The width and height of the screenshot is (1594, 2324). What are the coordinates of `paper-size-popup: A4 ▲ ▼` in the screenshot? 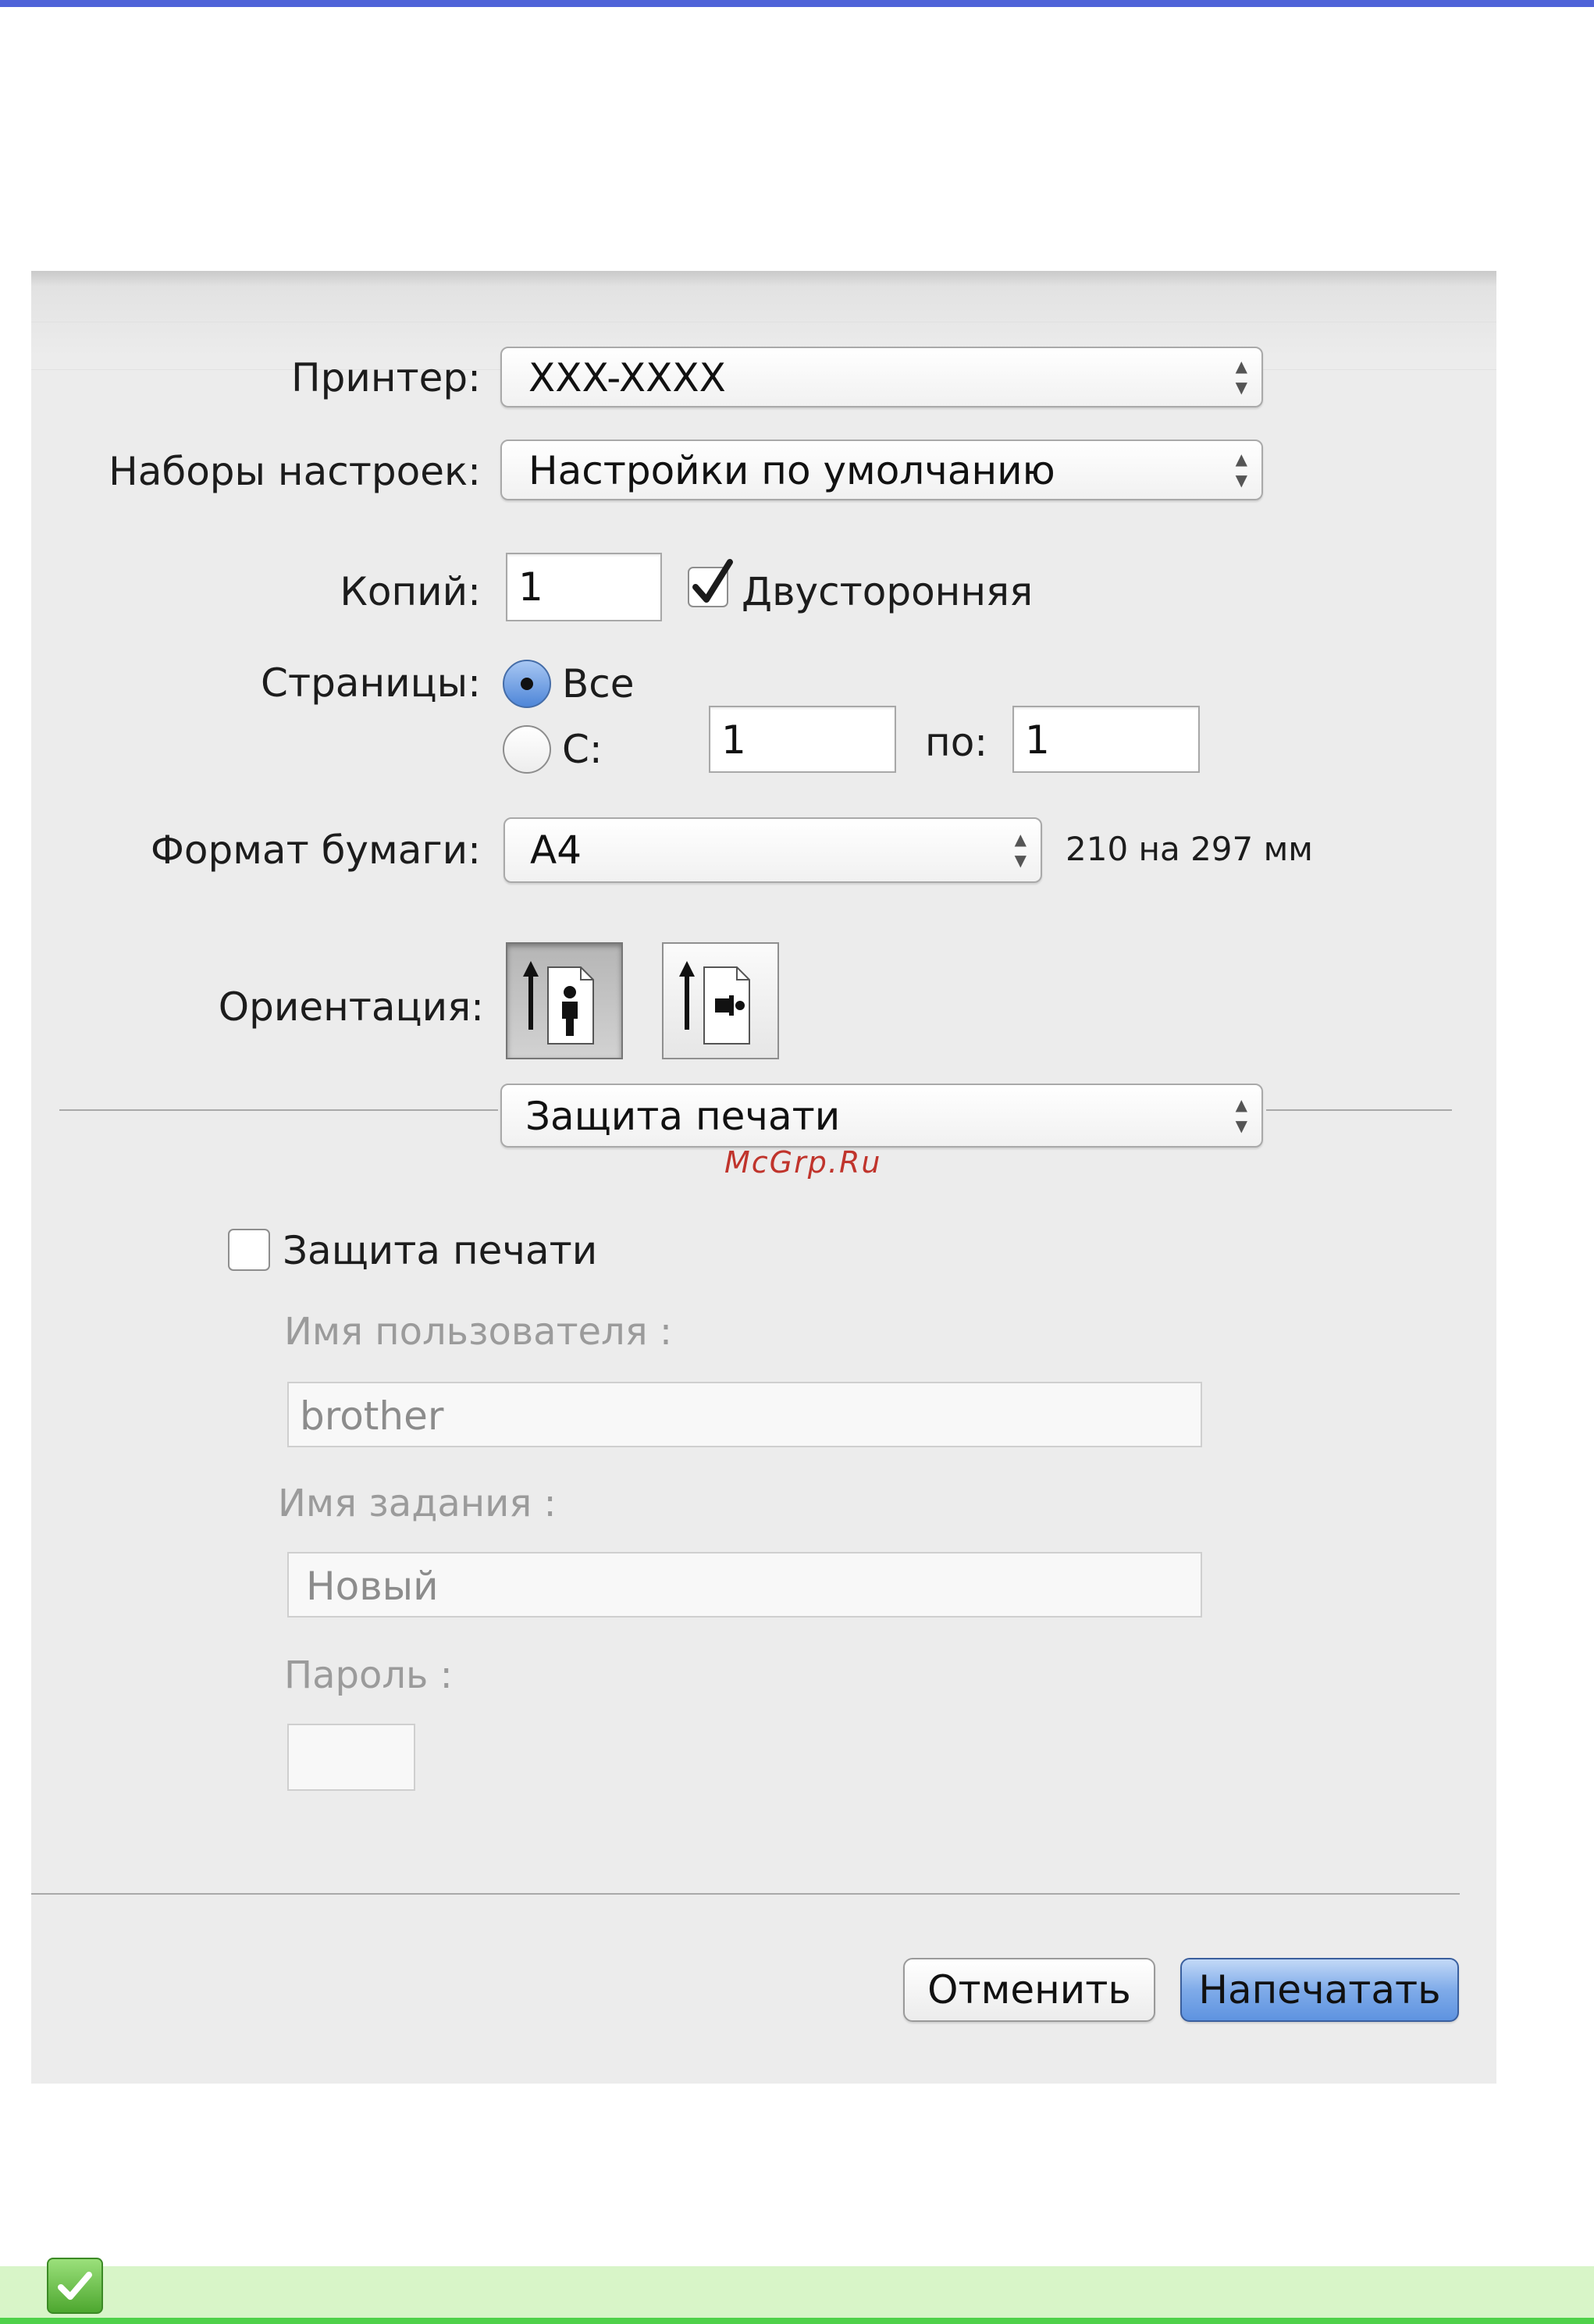 It's located at (772, 850).